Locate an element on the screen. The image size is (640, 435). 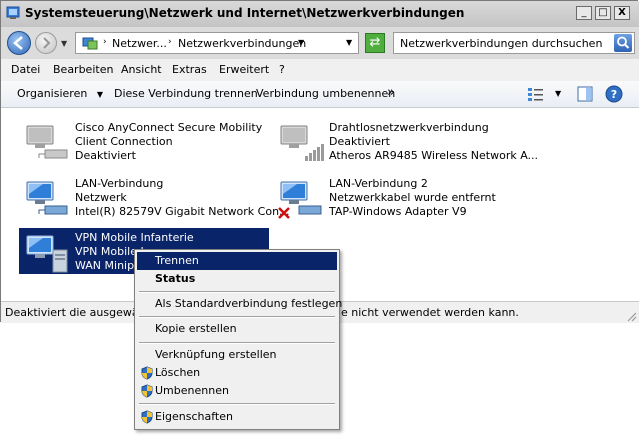
connection-name: LAN-Verbindung is located at coordinates (119, 183).